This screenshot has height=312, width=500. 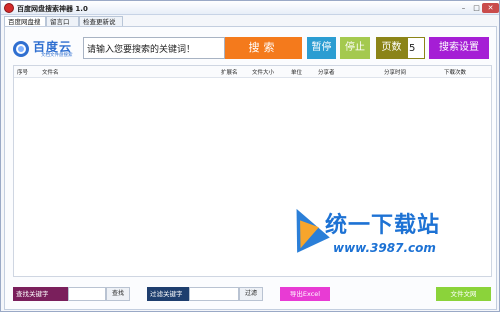 What do you see at coordinates (490, 8) in the screenshot?
I see `close-button: ✕` at bounding box center [490, 8].